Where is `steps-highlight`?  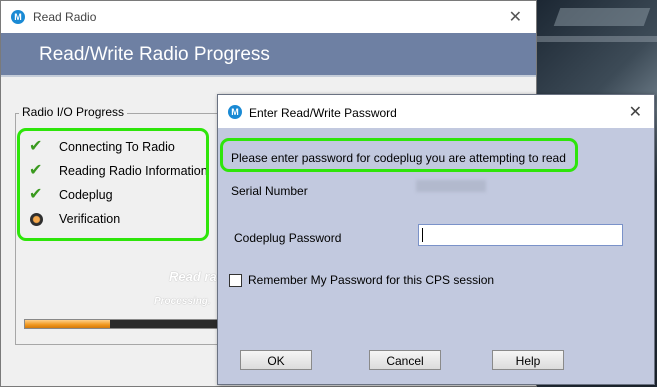 steps-highlight is located at coordinates (113, 184).